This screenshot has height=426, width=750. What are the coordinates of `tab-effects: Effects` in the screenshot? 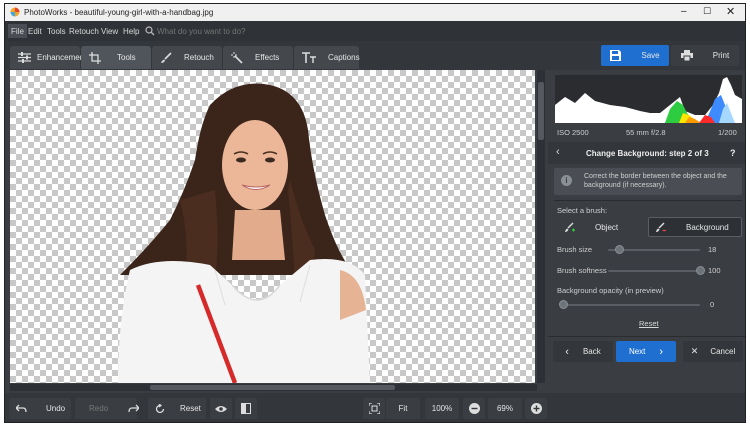 It's located at (258, 57).